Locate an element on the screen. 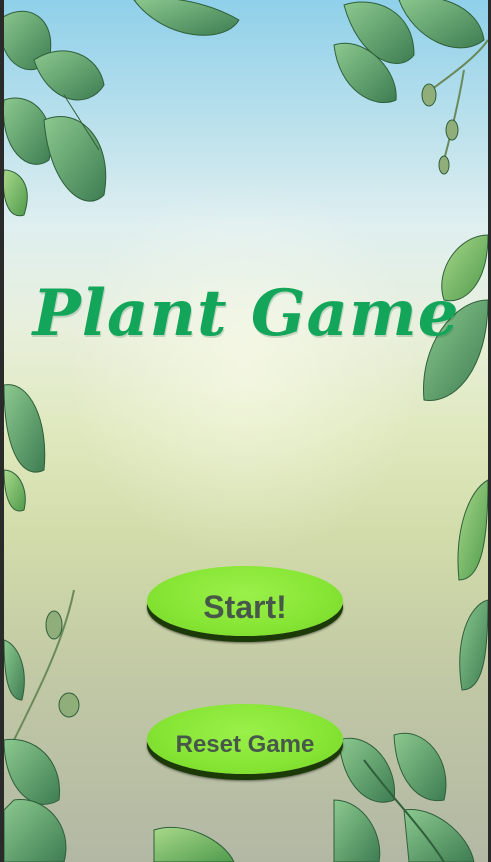  leaf-cluster-left-middle is located at coordinates (25, 448).